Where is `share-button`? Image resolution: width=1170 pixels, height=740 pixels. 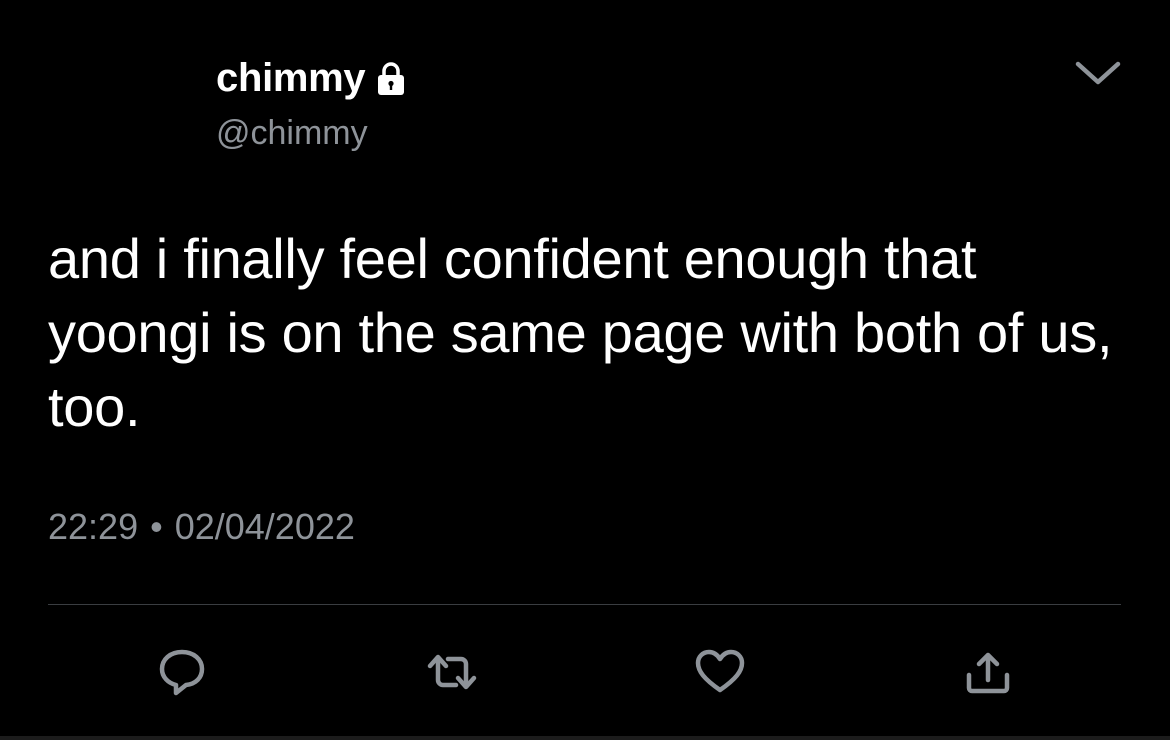
share-button is located at coordinates (988, 672).